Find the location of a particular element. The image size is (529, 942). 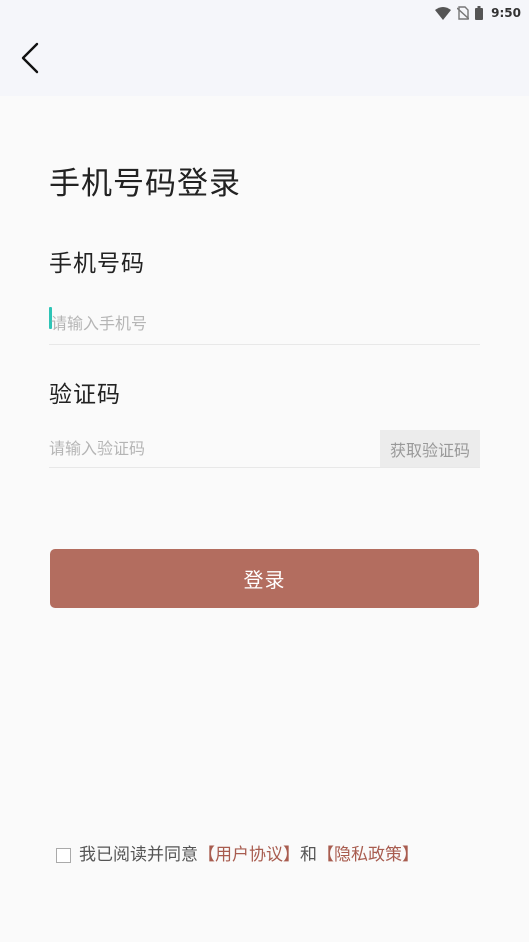

back-button is located at coordinates (30, 60).